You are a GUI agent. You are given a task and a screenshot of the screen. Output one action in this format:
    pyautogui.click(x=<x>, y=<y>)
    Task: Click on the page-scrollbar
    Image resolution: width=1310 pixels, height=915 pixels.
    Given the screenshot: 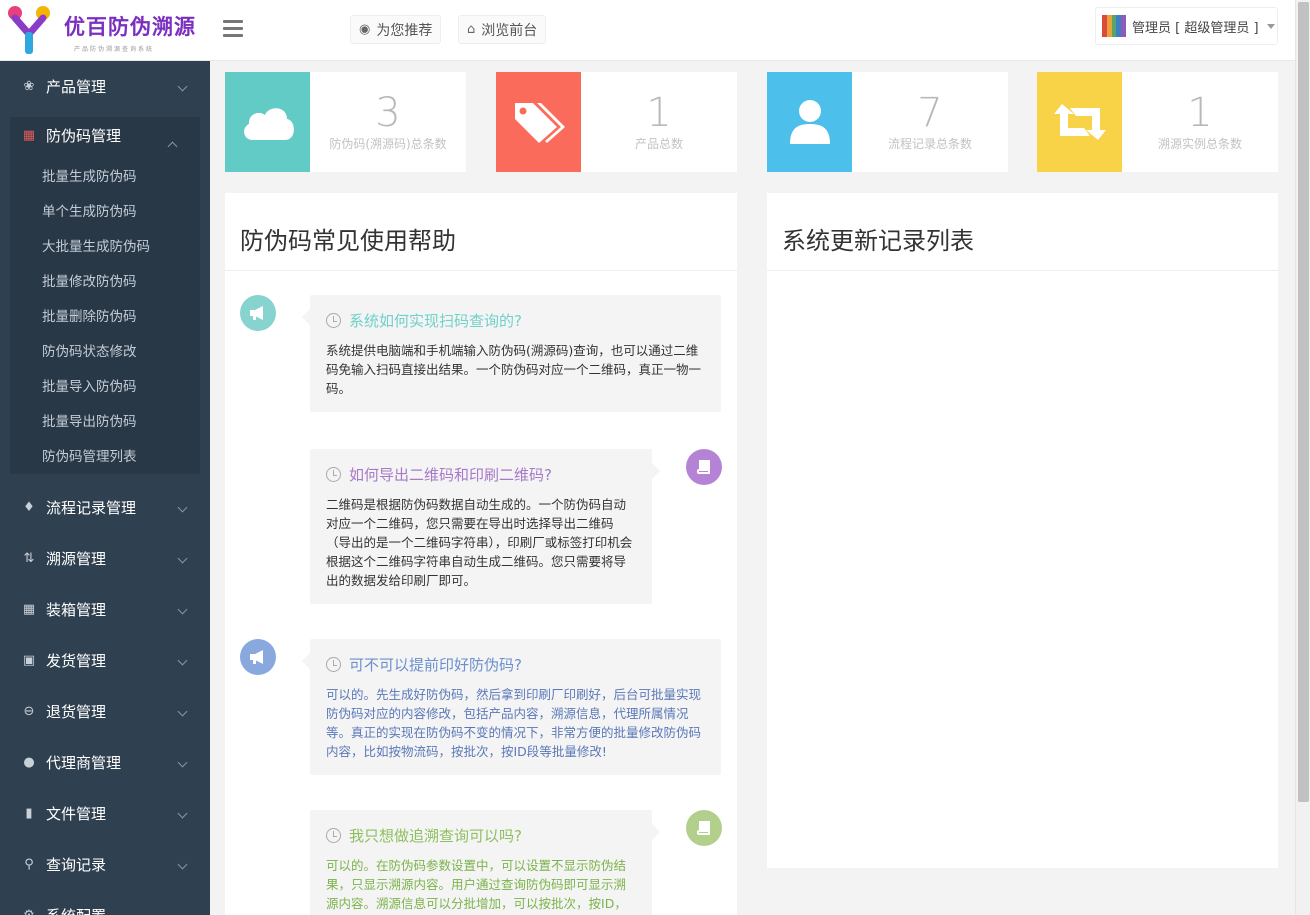 What is the action you would take?
    pyautogui.click(x=1302, y=457)
    